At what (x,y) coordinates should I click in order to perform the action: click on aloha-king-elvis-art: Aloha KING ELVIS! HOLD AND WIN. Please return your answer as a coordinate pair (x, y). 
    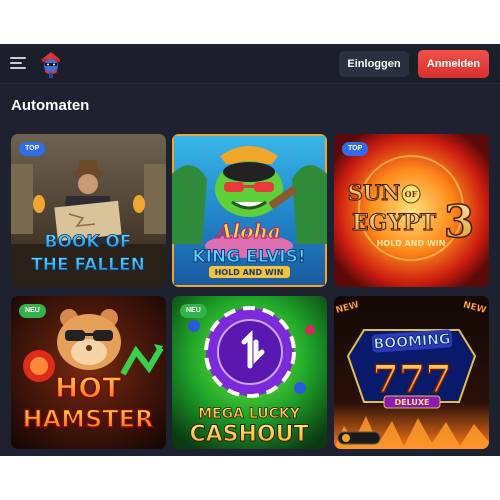
    Looking at the image, I should click on (249, 210).